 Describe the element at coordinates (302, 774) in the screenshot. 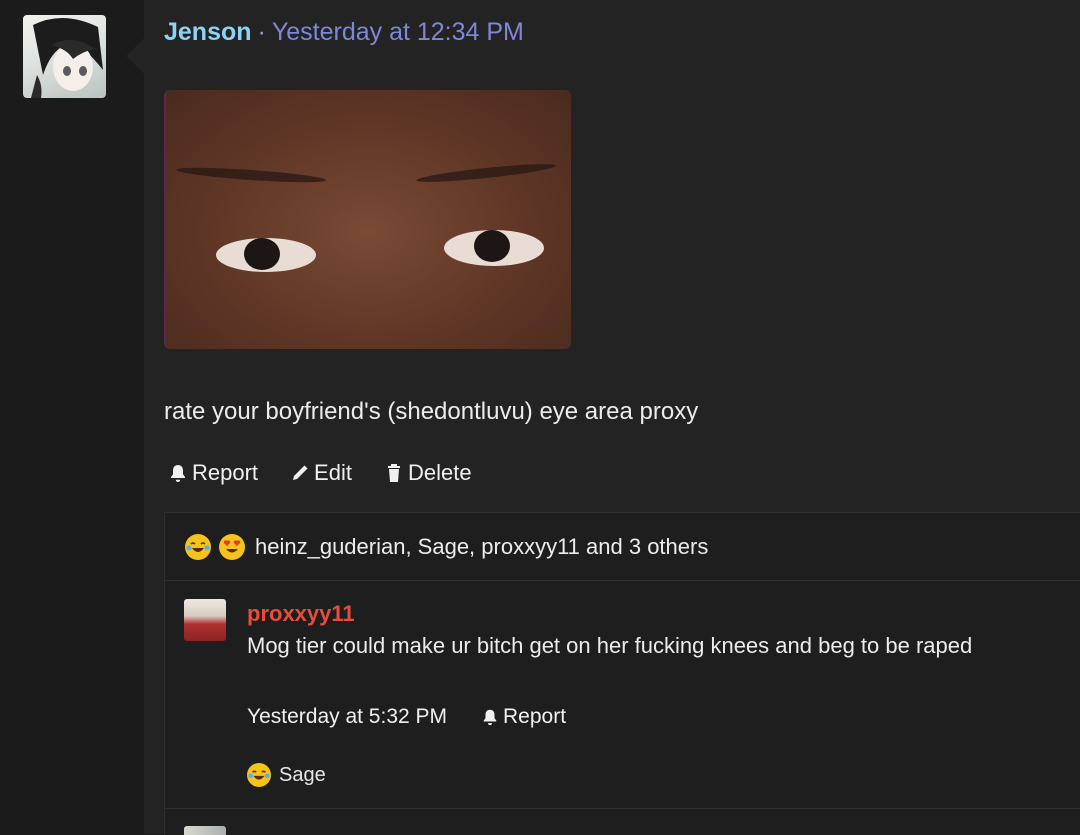

I see `comment-reaction-user: Sage` at that location.